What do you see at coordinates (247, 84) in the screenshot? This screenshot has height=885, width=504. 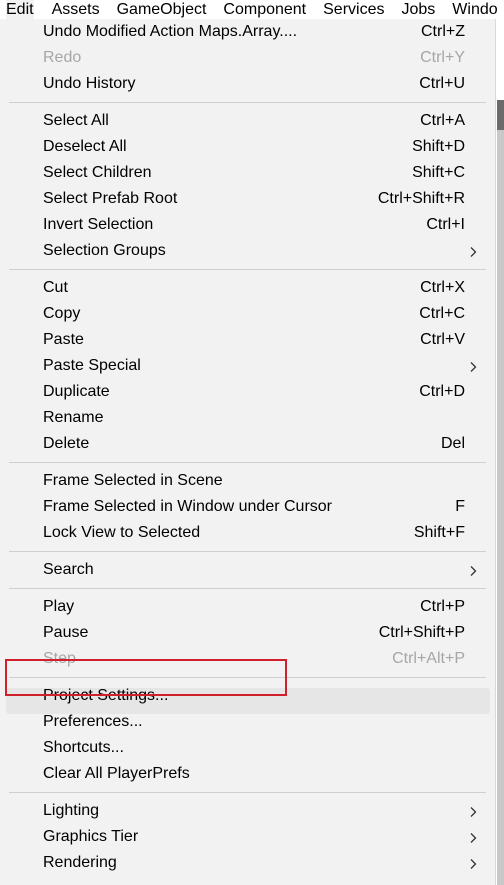 I see `menu-item-undo-history: Undo History Ctrl+U` at bounding box center [247, 84].